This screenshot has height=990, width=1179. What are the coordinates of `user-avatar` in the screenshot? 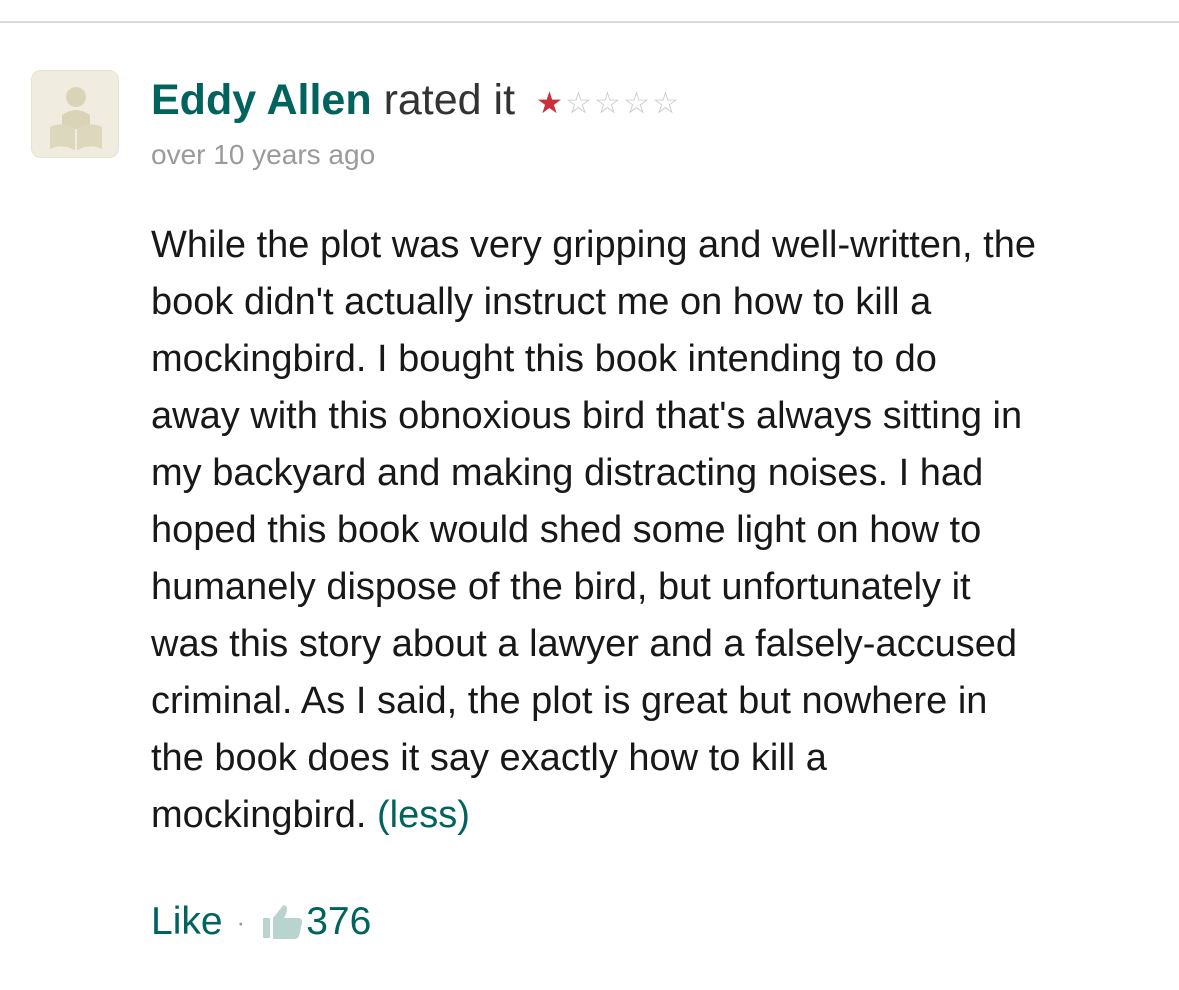 It's located at (75, 114).